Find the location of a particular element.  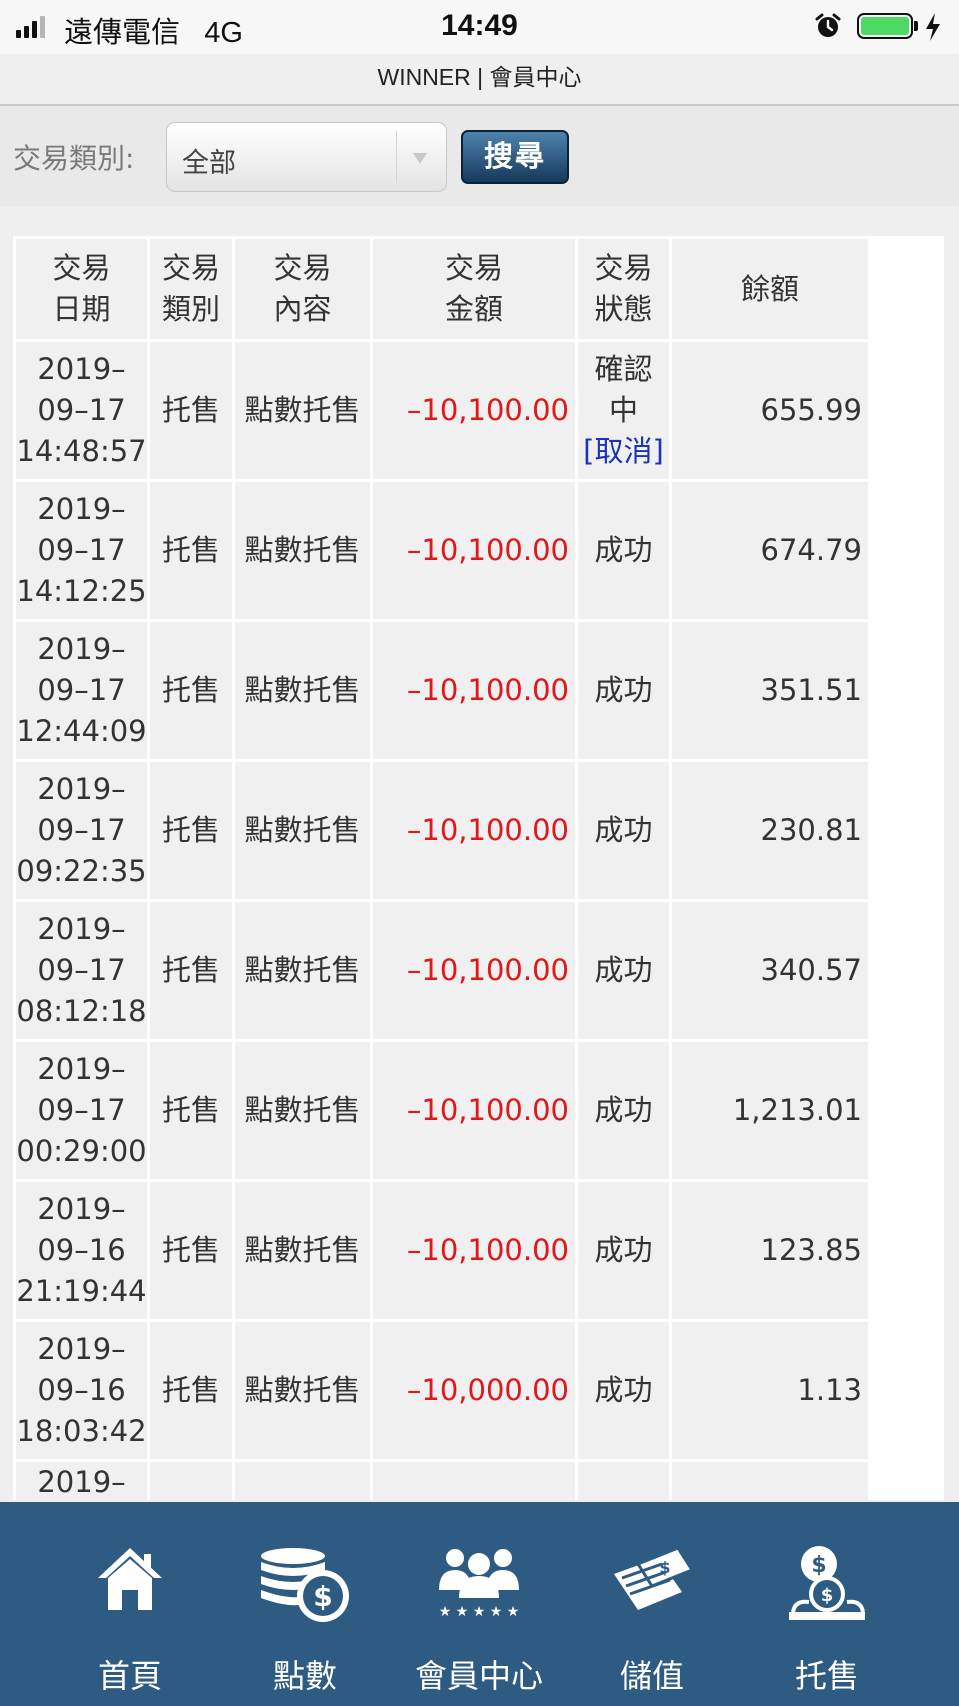

nav-sell-label: 托售 is located at coordinates (826, 1676).